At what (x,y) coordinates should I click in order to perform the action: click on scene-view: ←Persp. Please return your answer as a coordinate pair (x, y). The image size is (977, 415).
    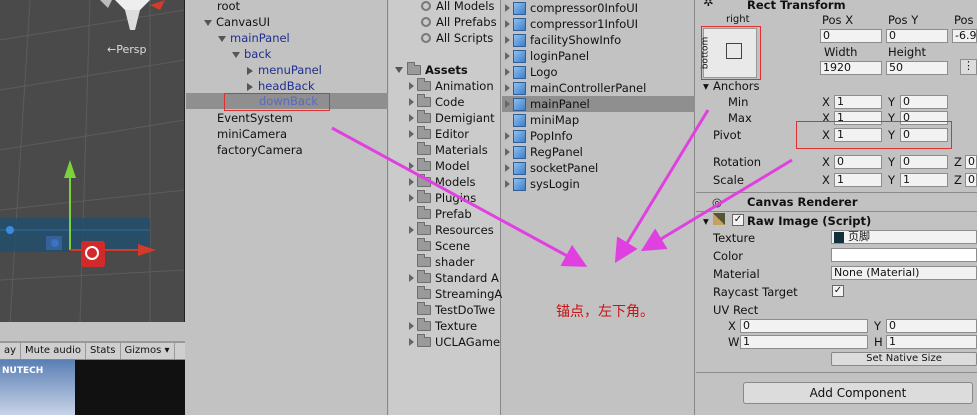
    Looking at the image, I should click on (92, 161).